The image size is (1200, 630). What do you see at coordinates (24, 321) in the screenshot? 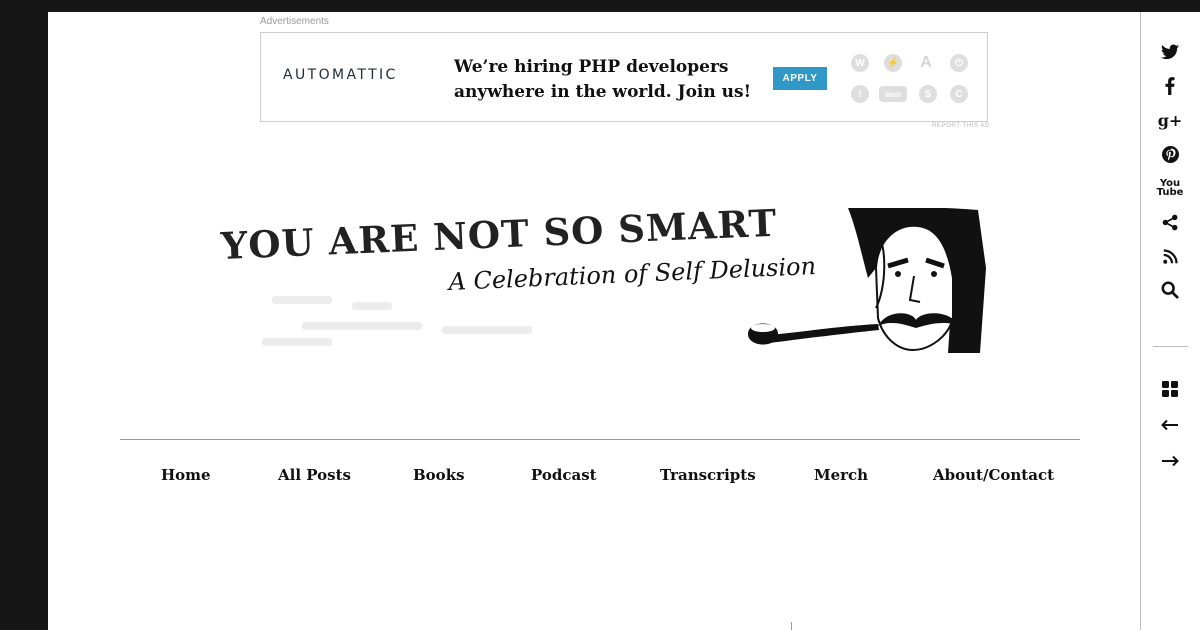
I see `left-frame` at bounding box center [24, 321].